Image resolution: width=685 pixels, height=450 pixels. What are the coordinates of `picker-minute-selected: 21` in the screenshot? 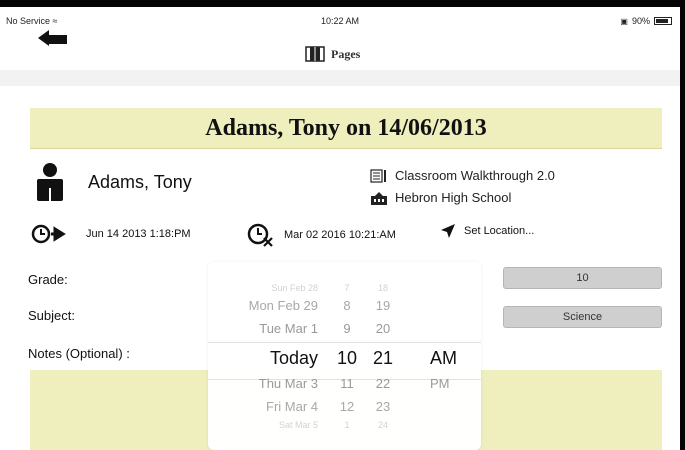 It's located at (383, 358).